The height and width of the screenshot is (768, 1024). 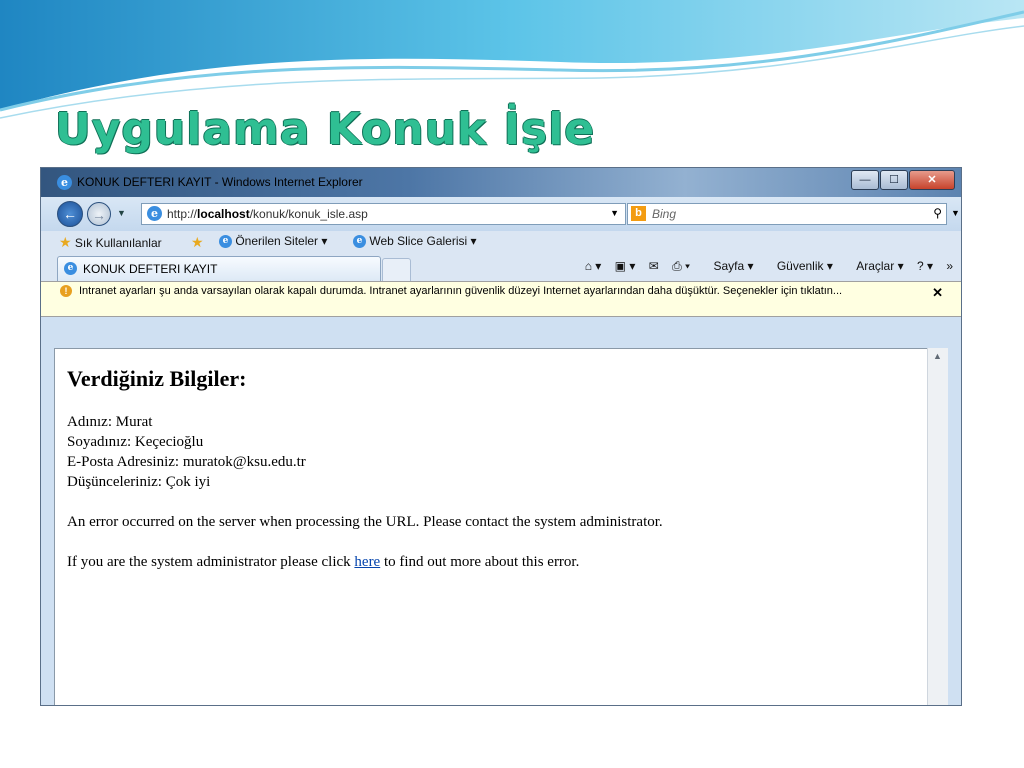 I want to click on warning-shield-icon: !, so click(x=66, y=291).